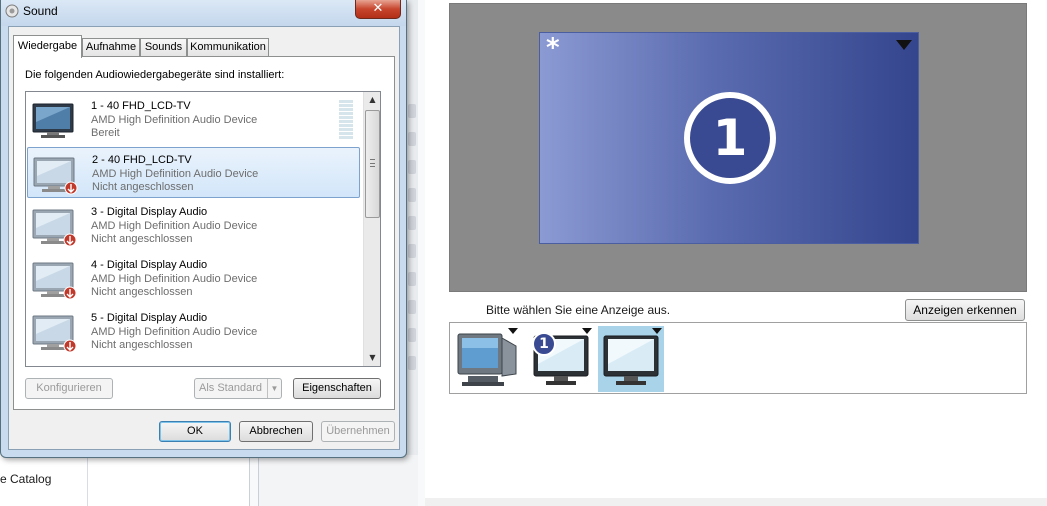 The image size is (1047, 506). What do you see at coordinates (169, 480) in the screenshot?
I see `background-column` at bounding box center [169, 480].